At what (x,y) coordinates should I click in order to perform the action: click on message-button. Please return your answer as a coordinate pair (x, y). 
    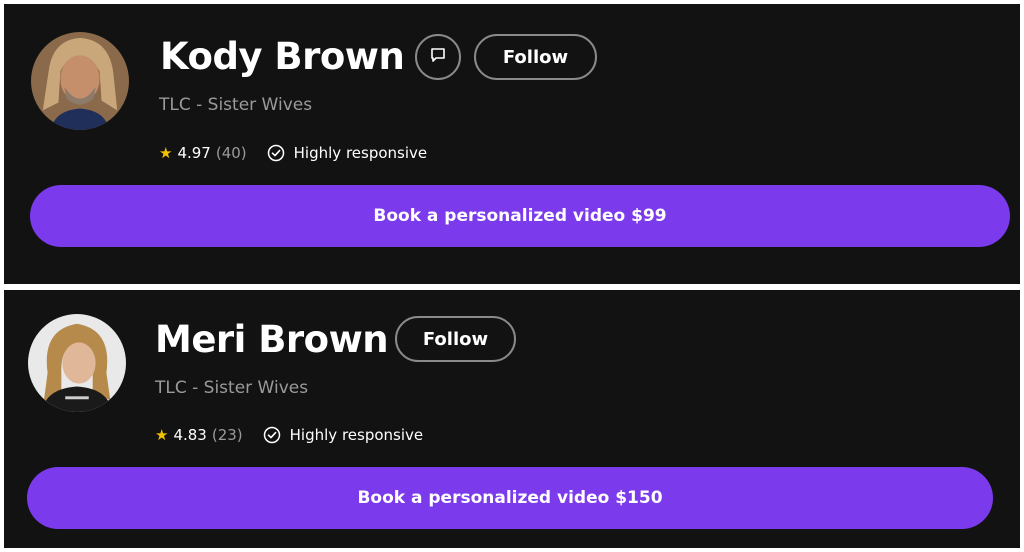
    Looking at the image, I should click on (438, 57).